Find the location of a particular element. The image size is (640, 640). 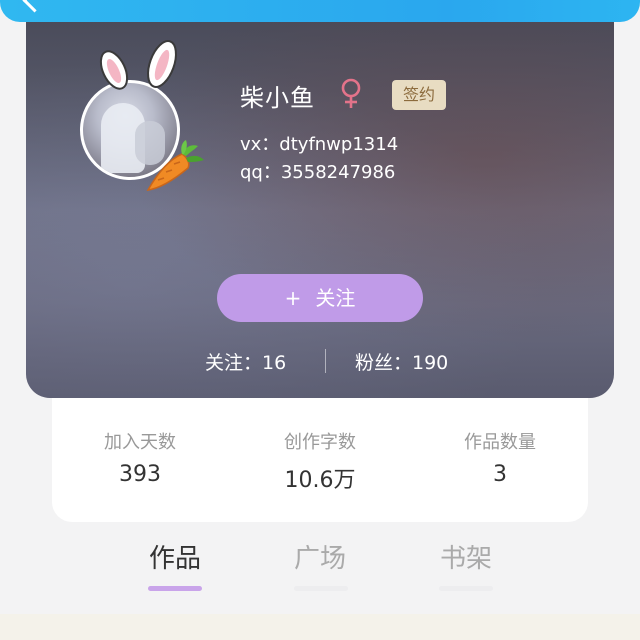

stat-label: 创作字数 is located at coordinates (320, 442).